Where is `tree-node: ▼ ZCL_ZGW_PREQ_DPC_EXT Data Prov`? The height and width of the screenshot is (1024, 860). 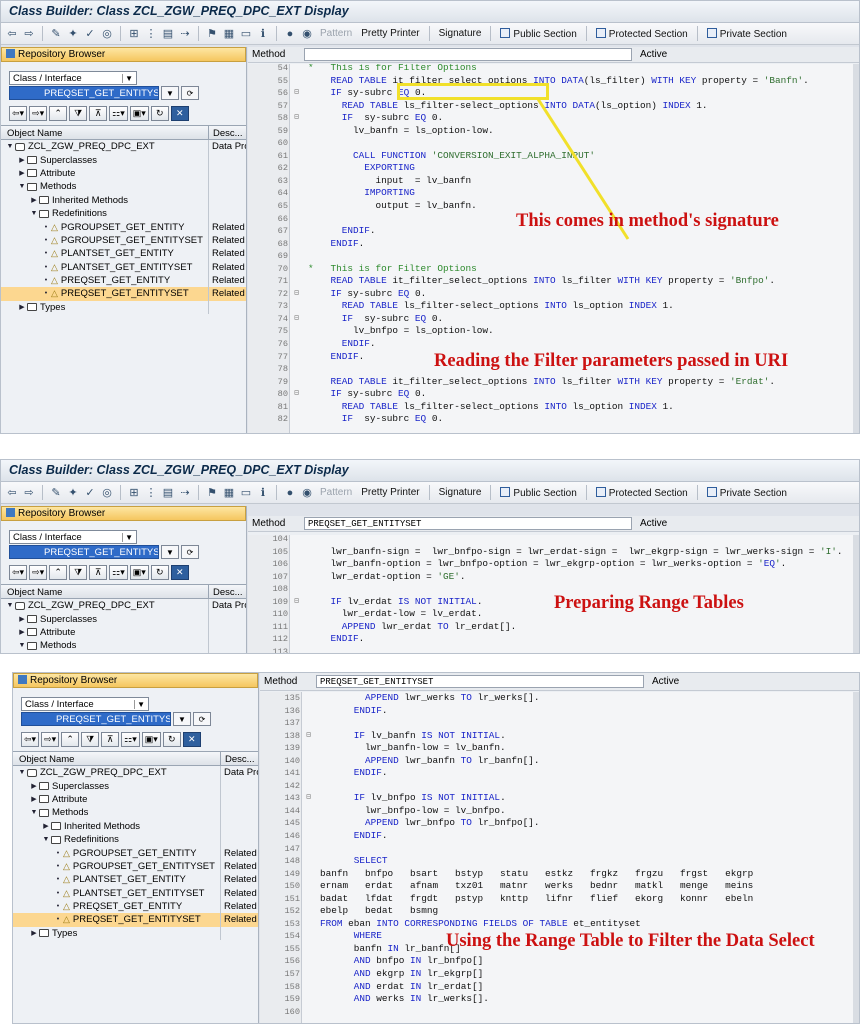
tree-node: ▼ ZCL_ZGW_PREQ_DPC_EXT Data Prov is located at coordinates (123, 606).